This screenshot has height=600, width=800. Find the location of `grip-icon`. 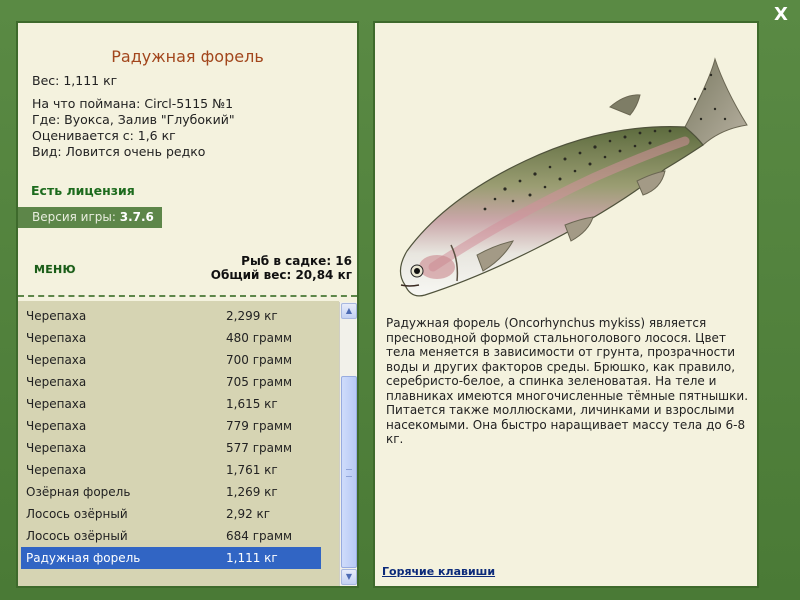

grip-icon is located at coordinates (349, 473).